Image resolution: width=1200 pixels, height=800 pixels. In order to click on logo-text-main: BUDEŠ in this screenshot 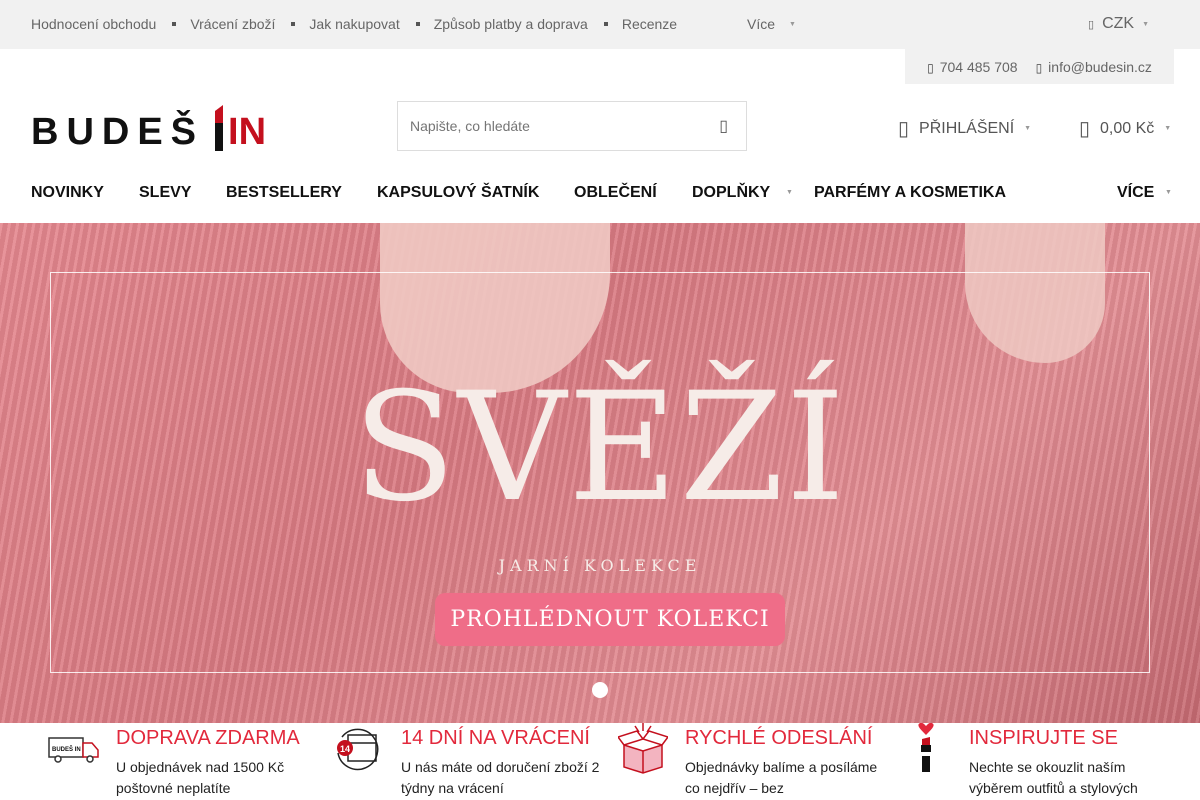, I will do `click(118, 132)`.